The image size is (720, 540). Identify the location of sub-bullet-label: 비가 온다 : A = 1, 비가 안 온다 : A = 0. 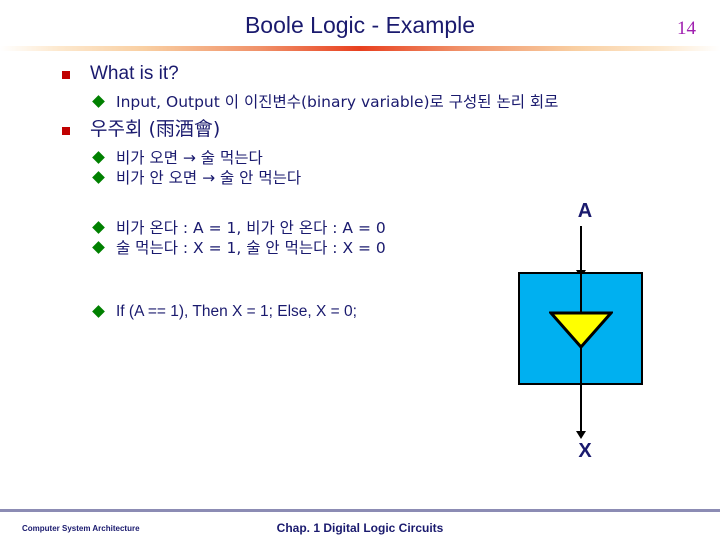
(251, 227).